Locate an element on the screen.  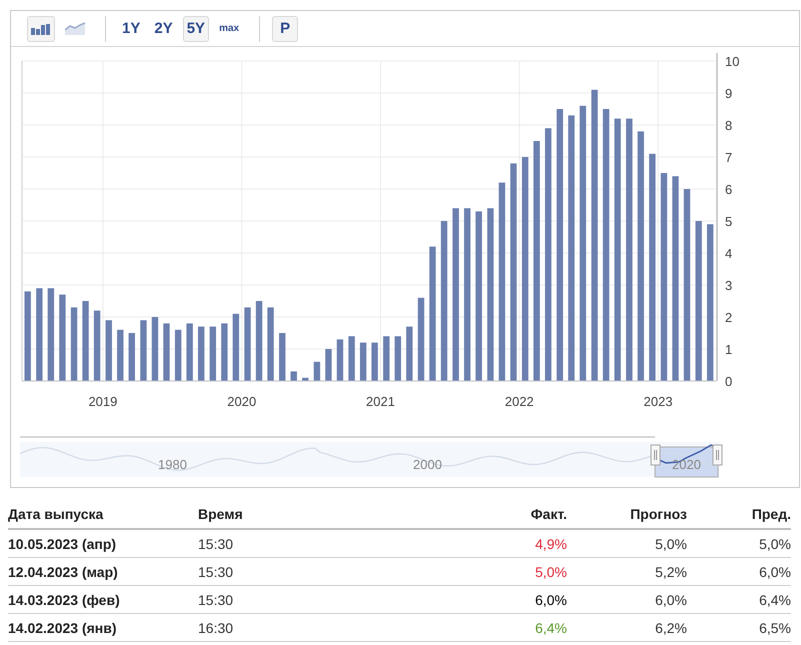
navigator-label: 1980 is located at coordinates (172, 464).